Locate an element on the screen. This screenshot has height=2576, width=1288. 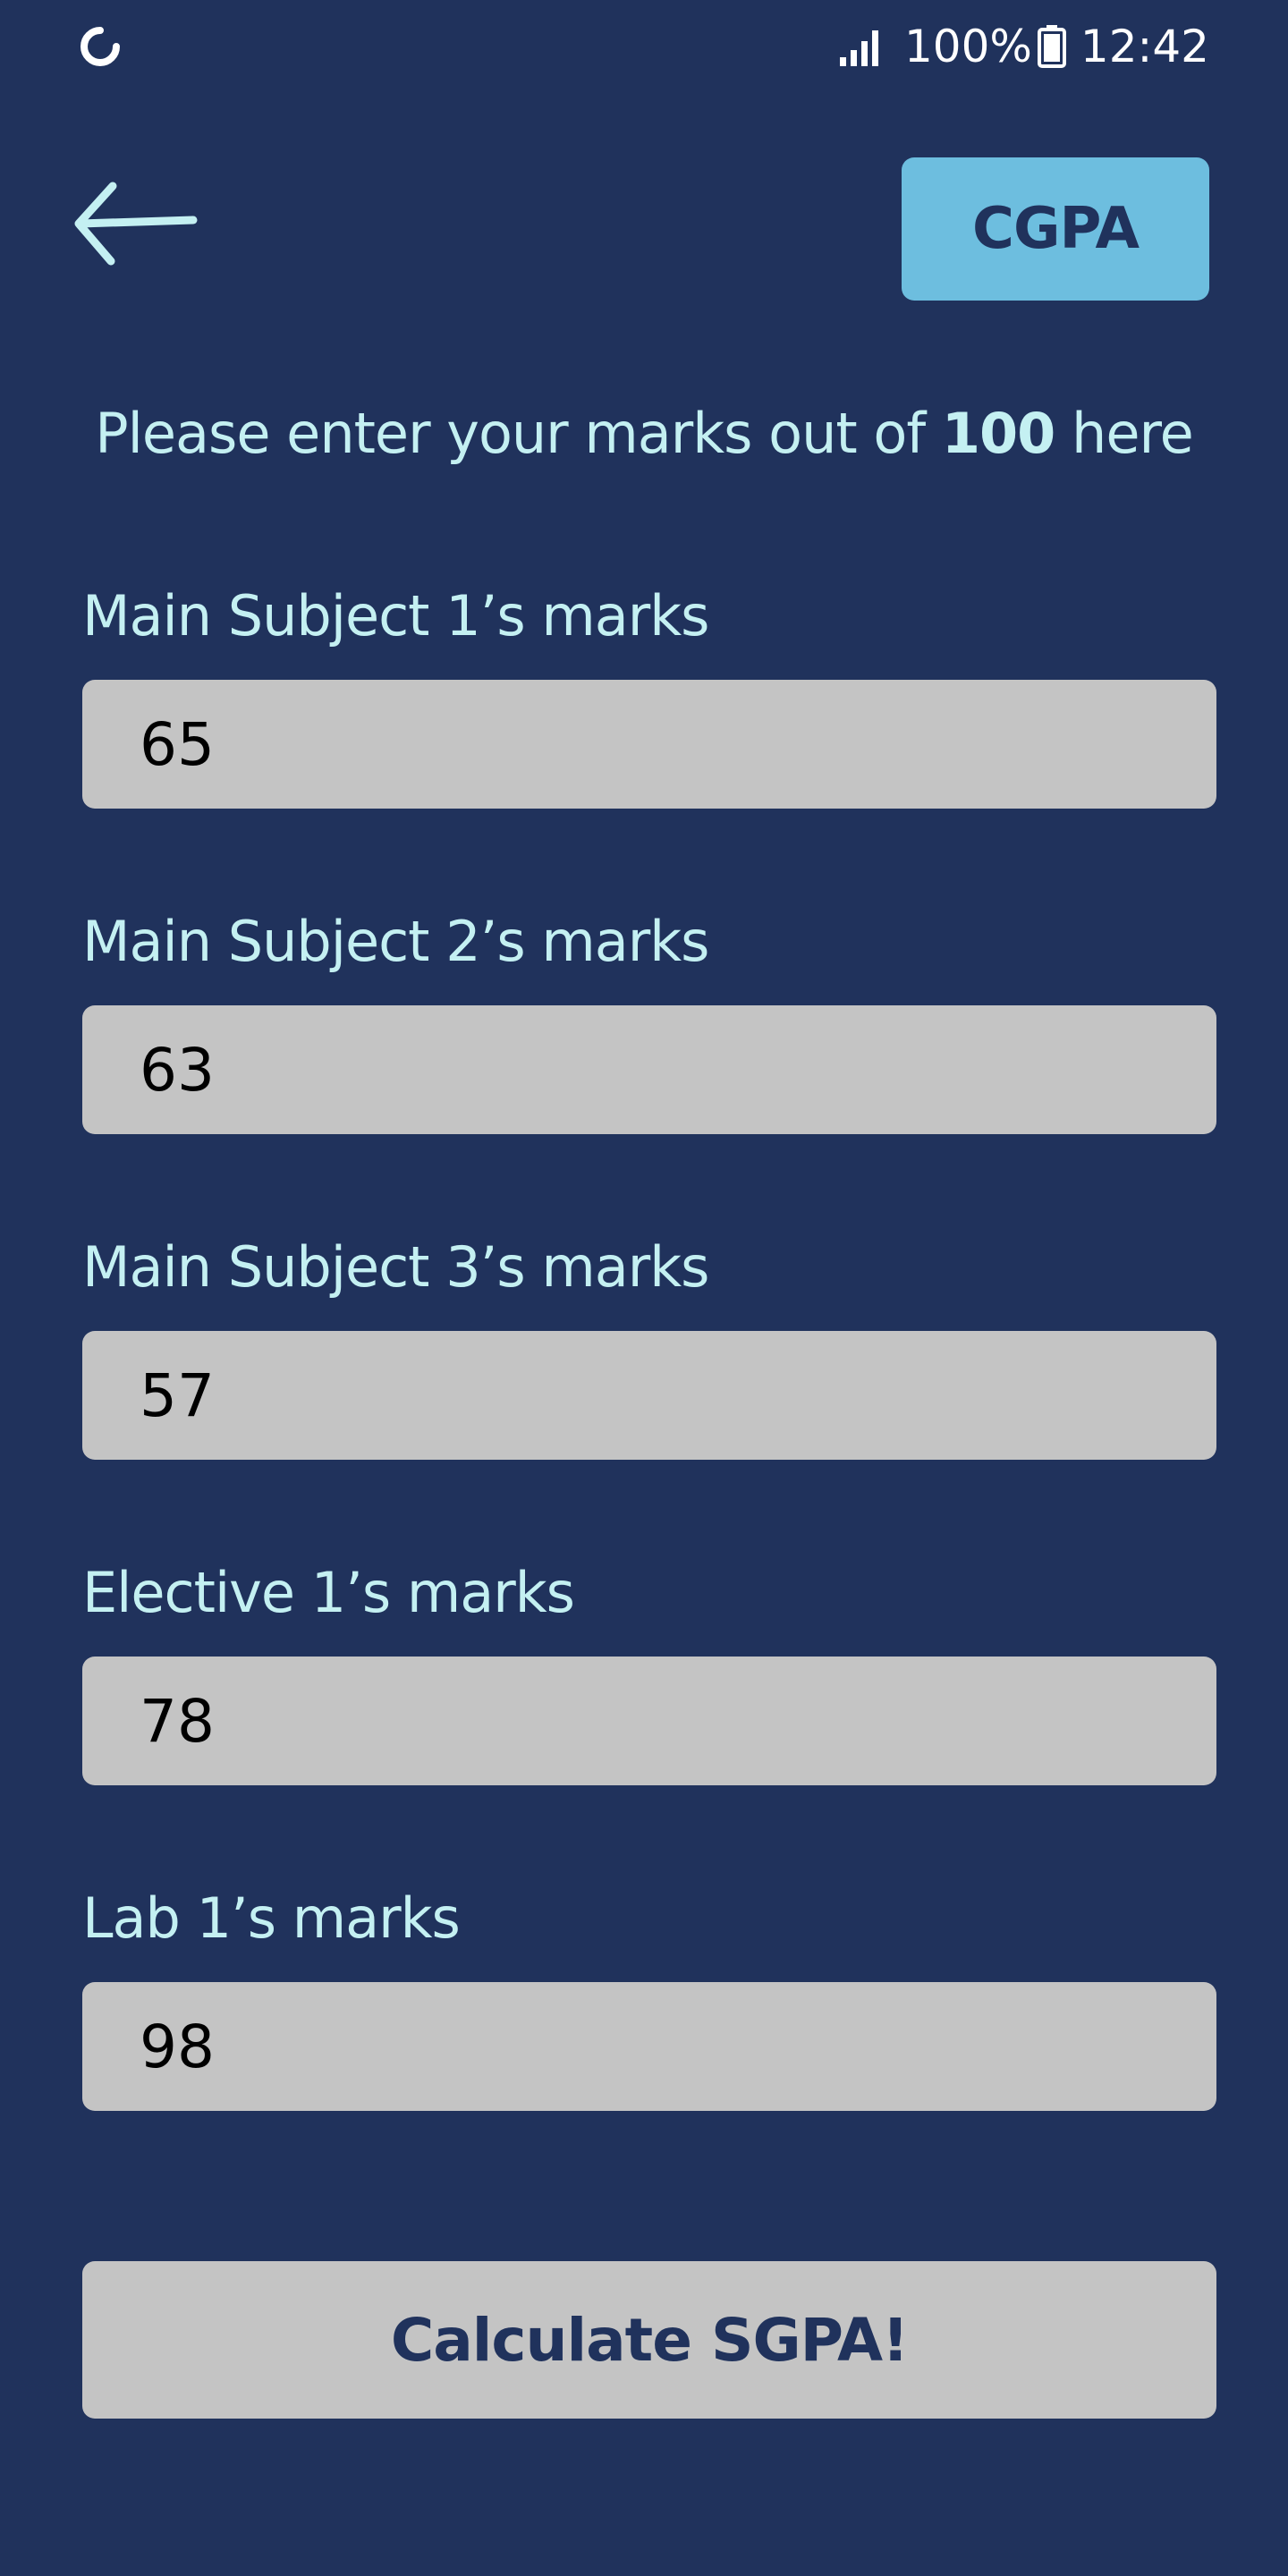
instruction-text: Please enter your marks out of 100 here is located at coordinates (644, 433).